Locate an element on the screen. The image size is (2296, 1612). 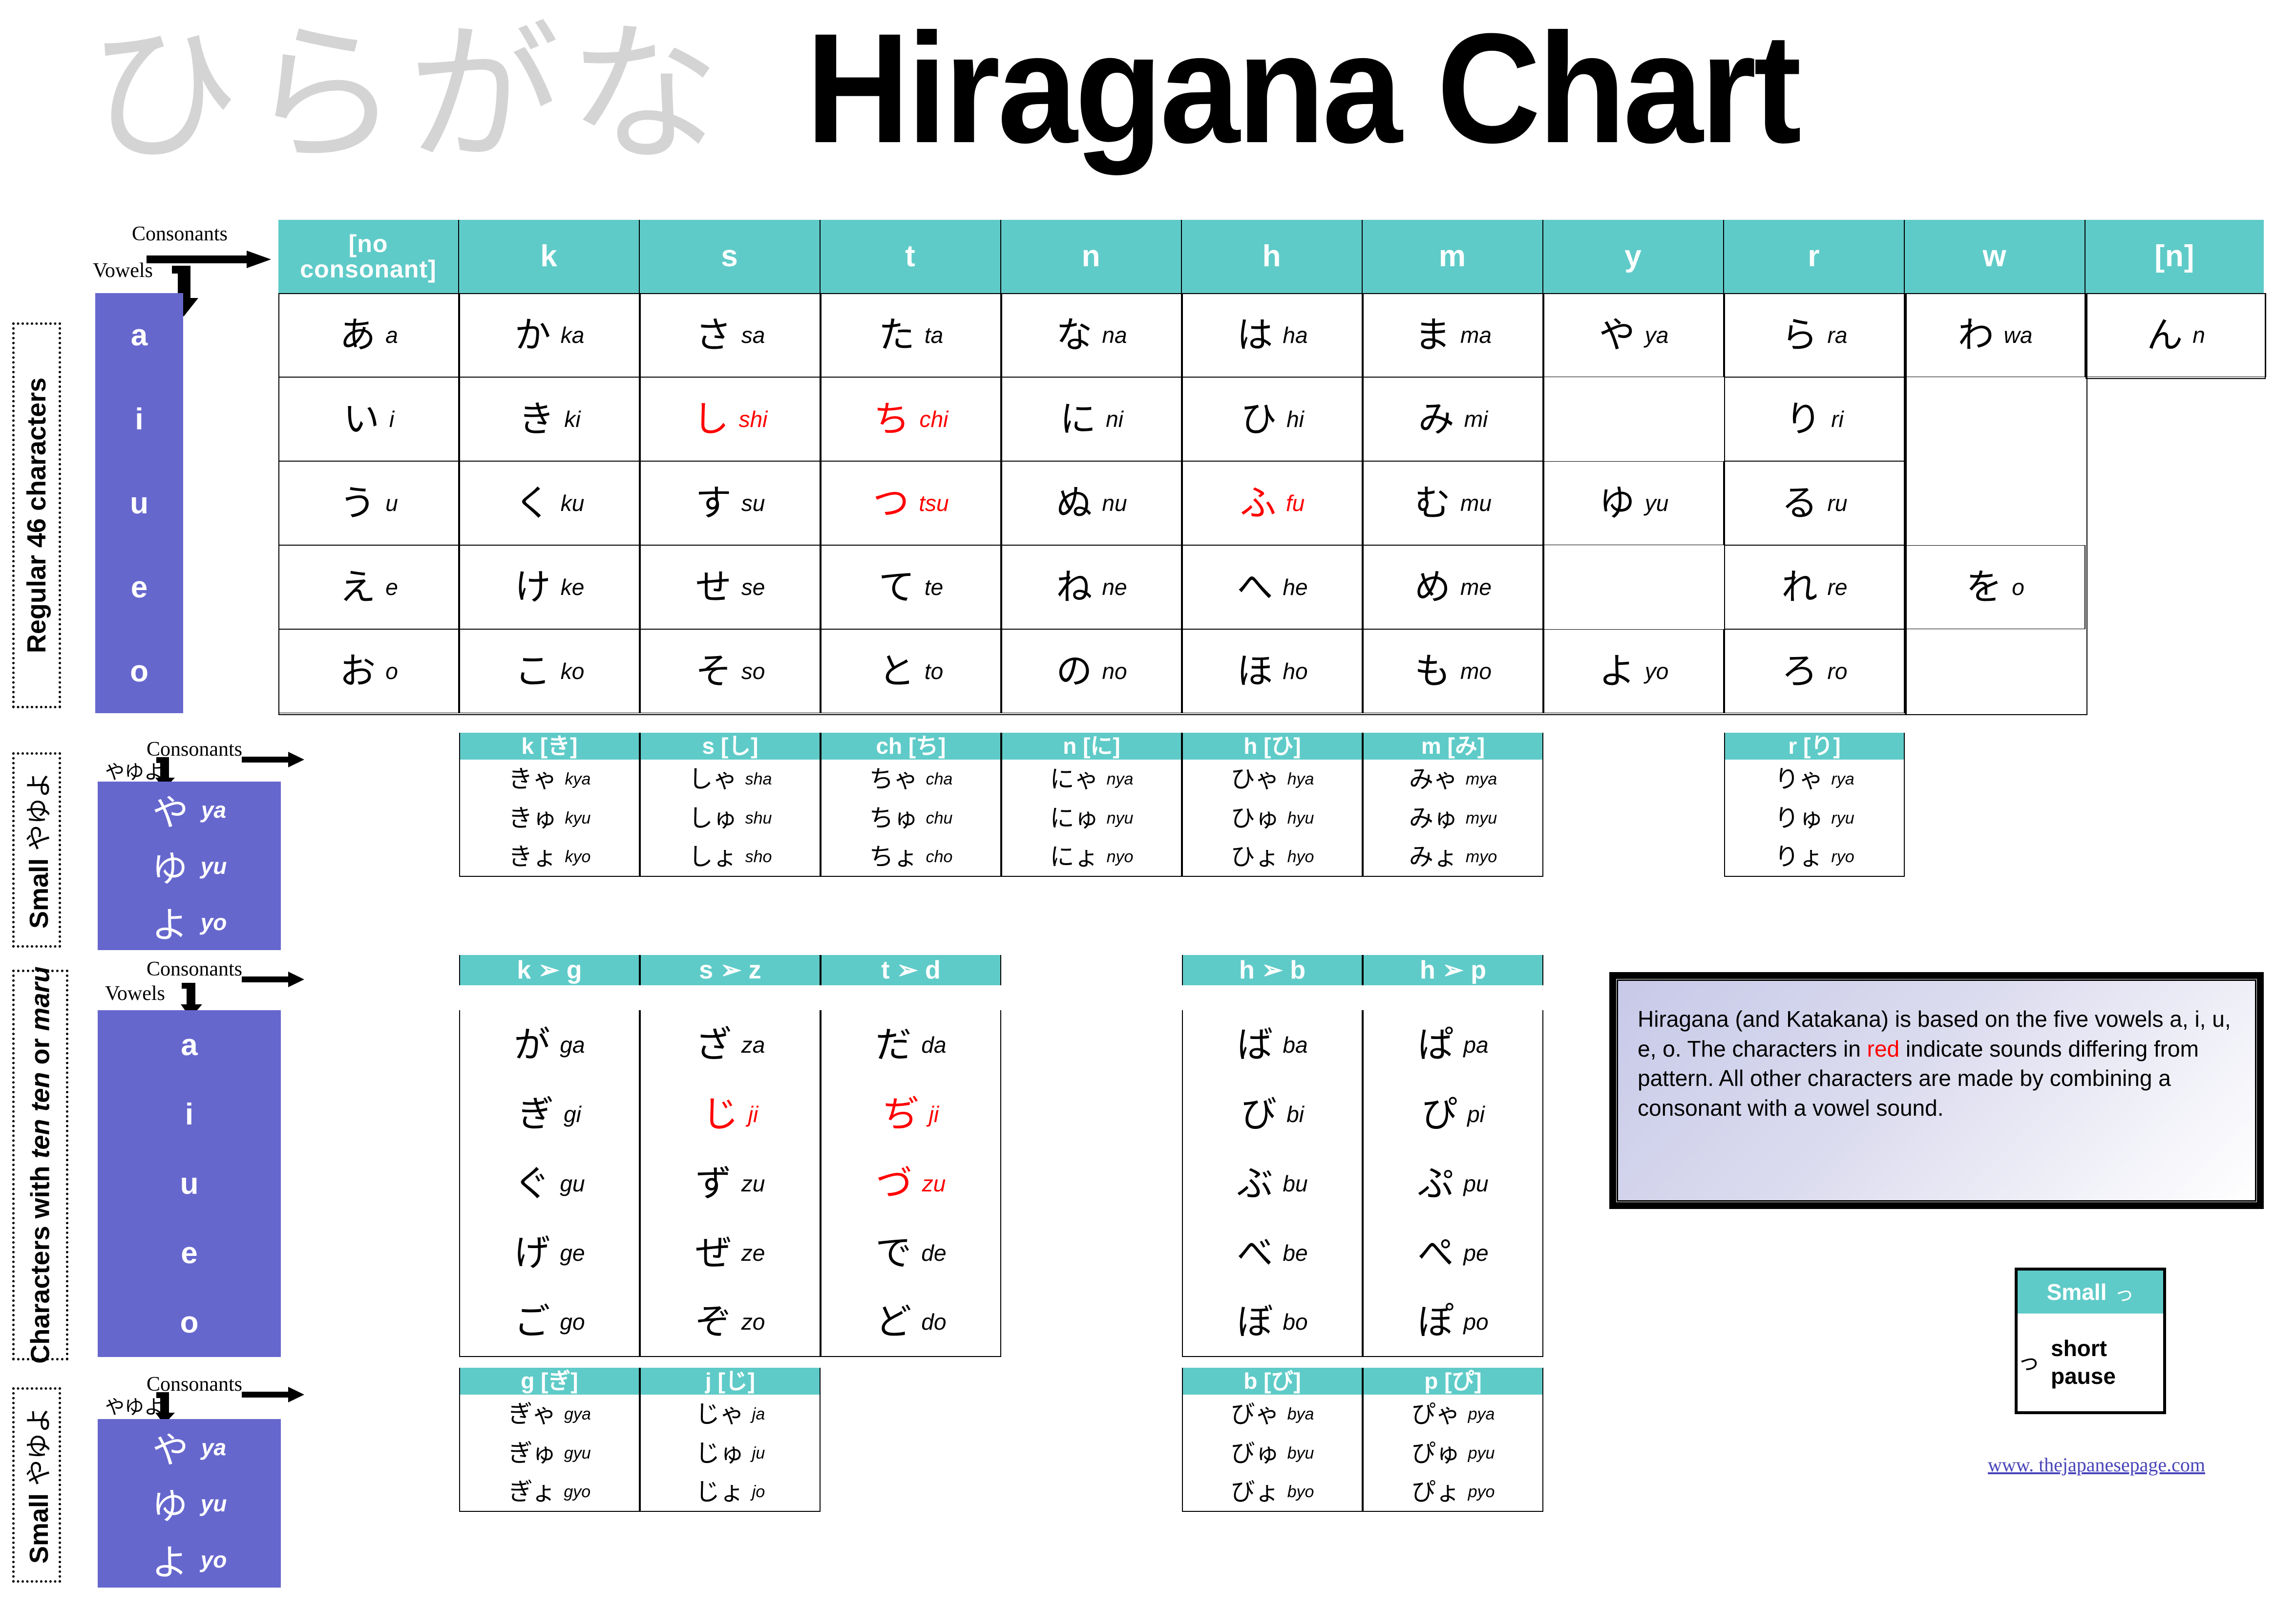
kana-glyph: ぴょ is located at coordinates (1435, 1492).